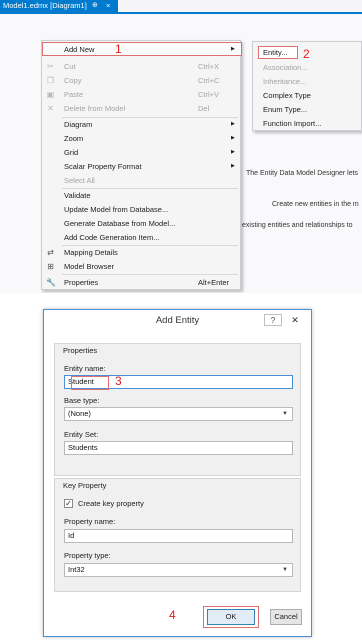 The height and width of the screenshot is (640, 362). What do you see at coordinates (172, 615) in the screenshot?
I see `step-marker-4: 4` at bounding box center [172, 615].